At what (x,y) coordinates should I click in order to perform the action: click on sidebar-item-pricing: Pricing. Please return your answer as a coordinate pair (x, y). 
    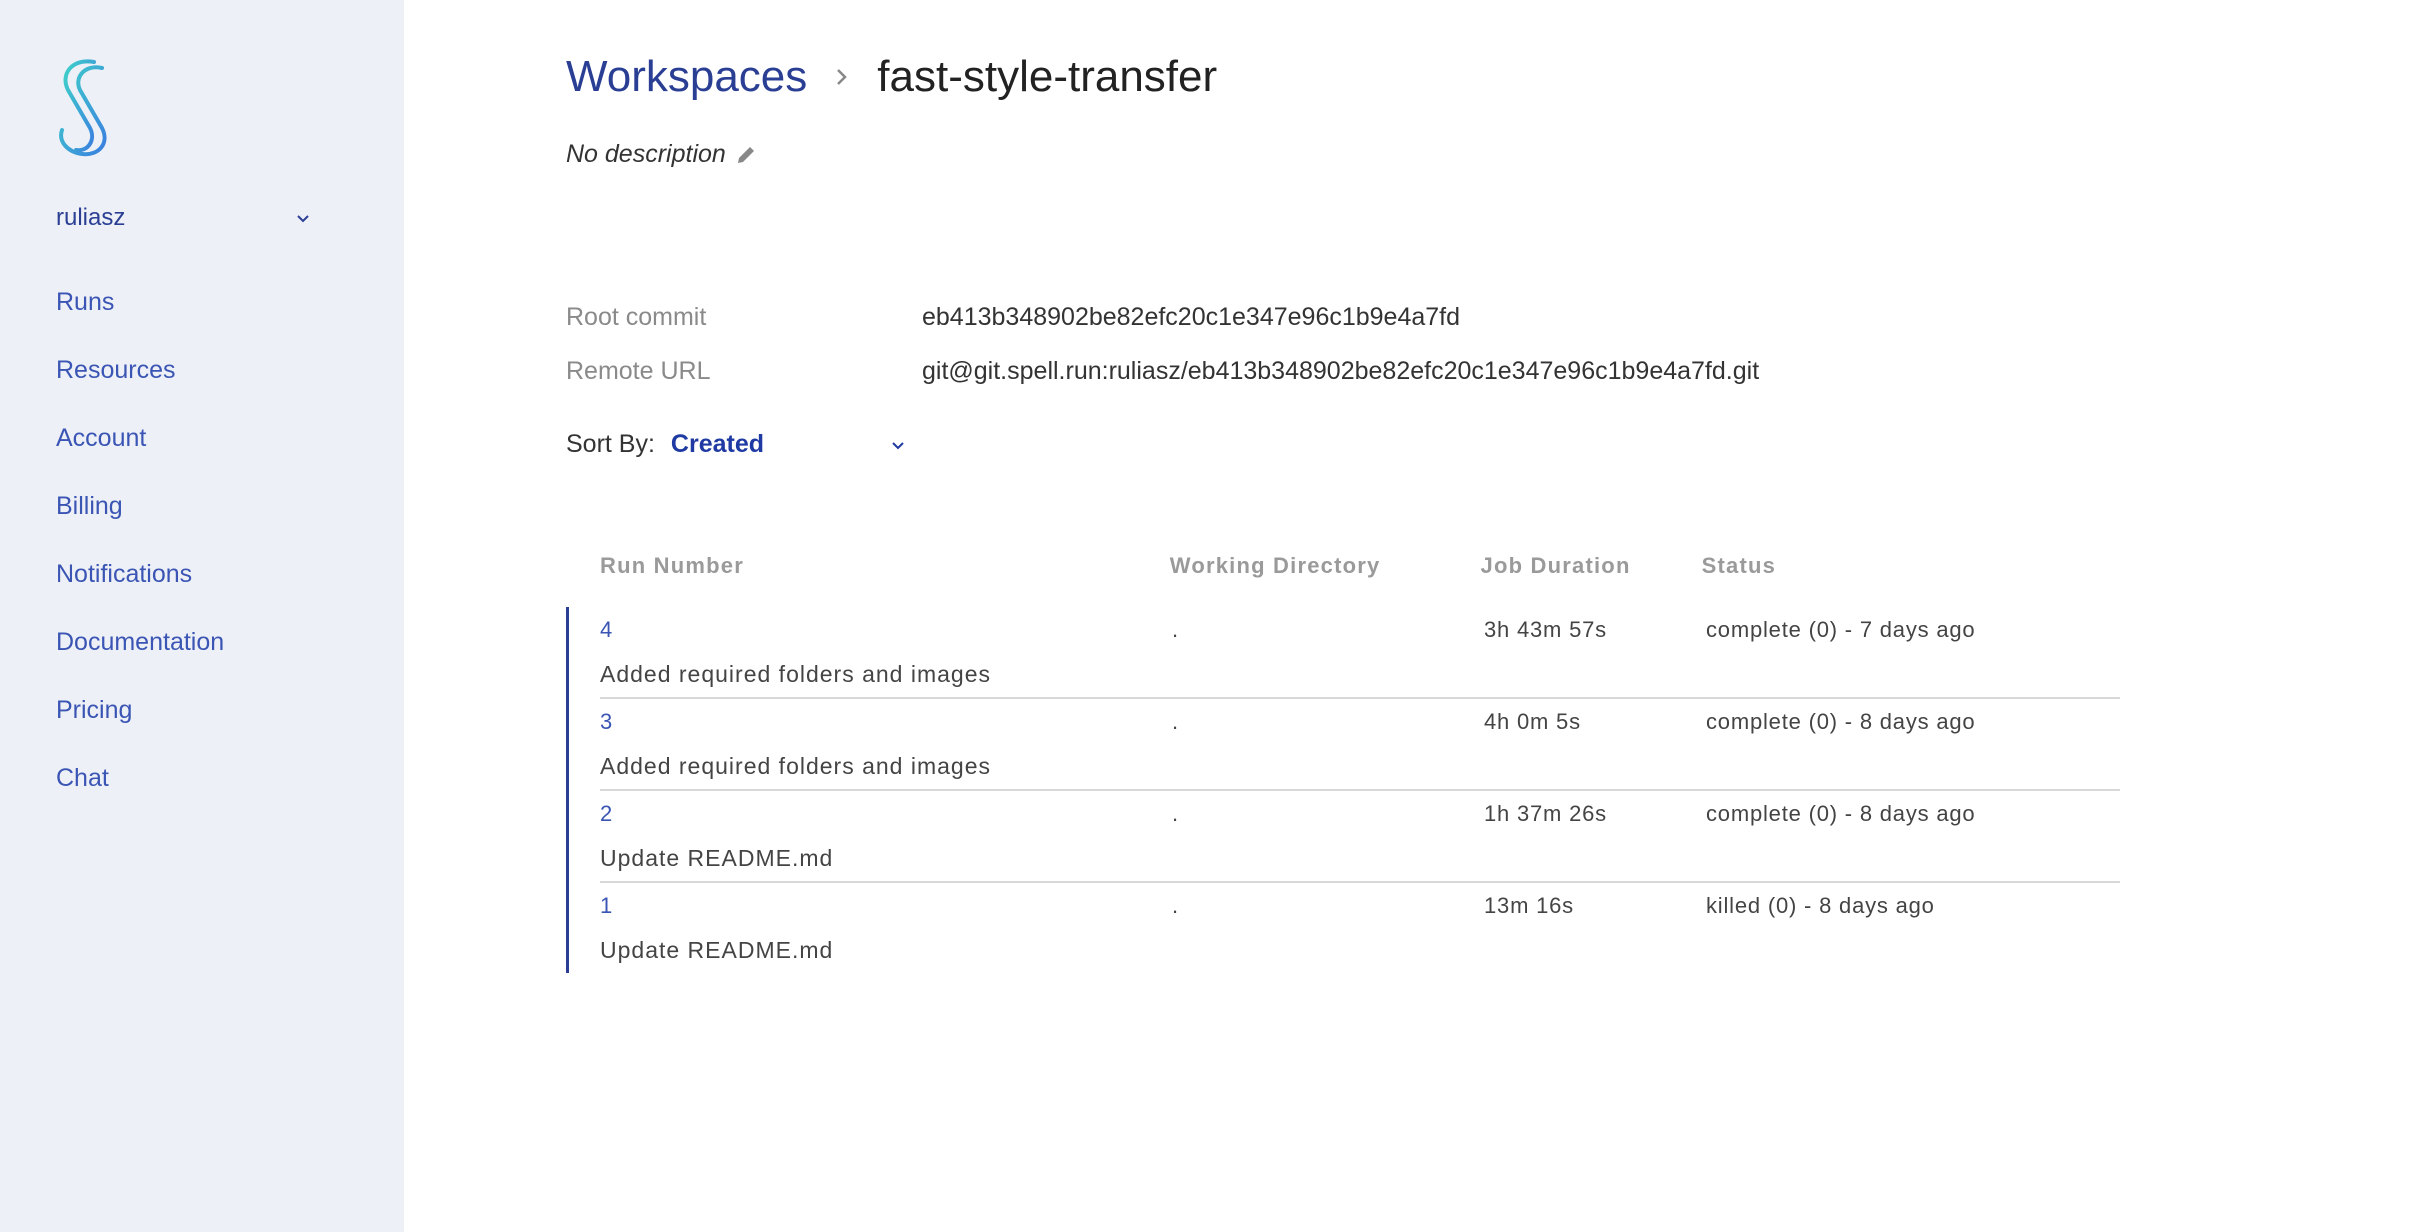
    Looking at the image, I should click on (140, 724).